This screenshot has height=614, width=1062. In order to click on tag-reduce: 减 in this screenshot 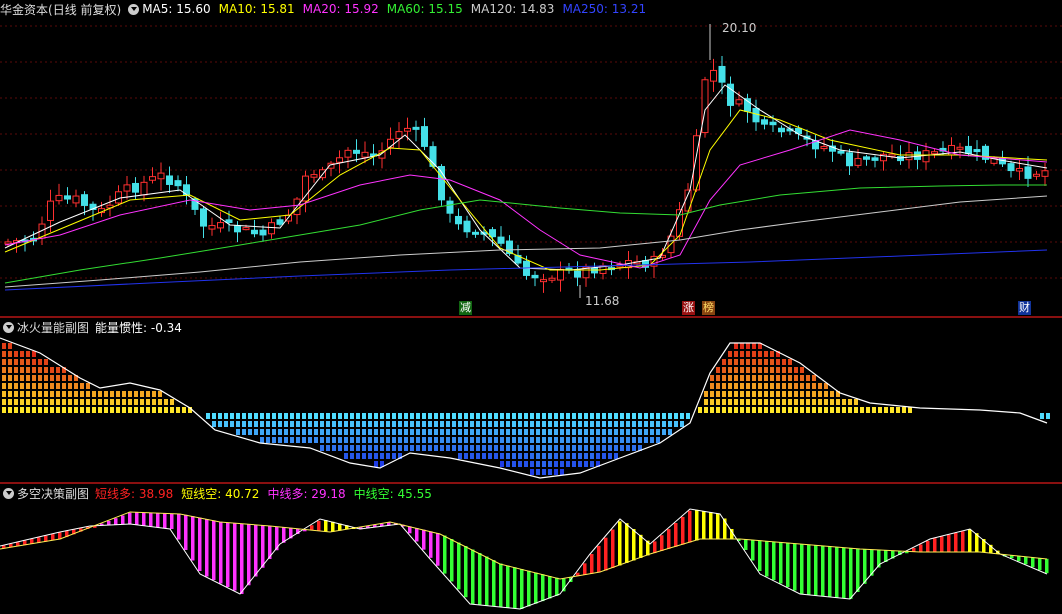, I will do `click(465, 308)`.